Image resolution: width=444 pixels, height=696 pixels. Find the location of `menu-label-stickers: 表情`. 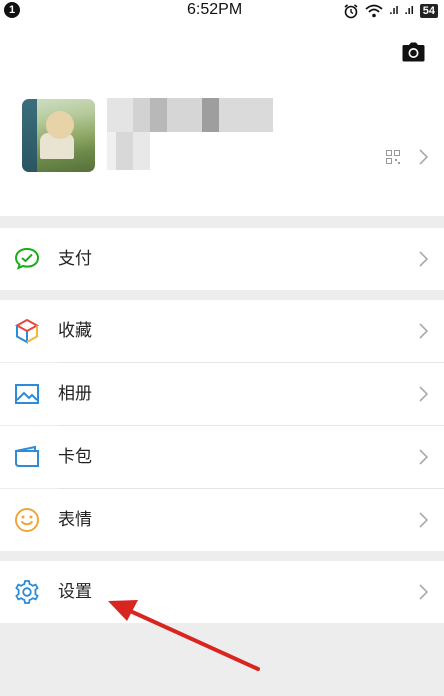

menu-label-stickers: 表情 is located at coordinates (75, 520).